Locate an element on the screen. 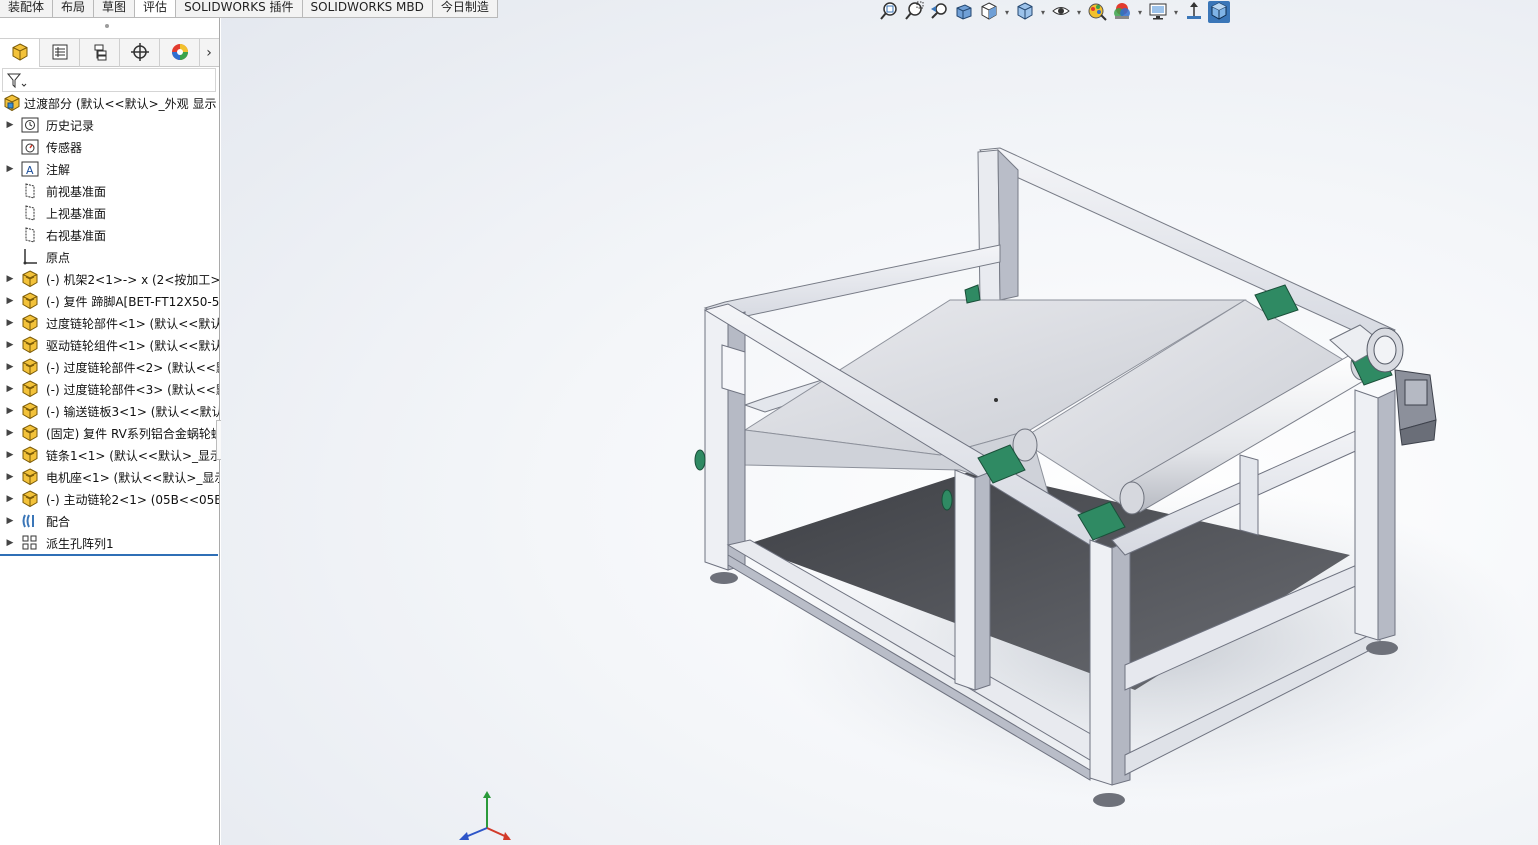  tree-item-label: 过度链轮部件<1> (默认<<默认 is located at coordinates (132, 323).